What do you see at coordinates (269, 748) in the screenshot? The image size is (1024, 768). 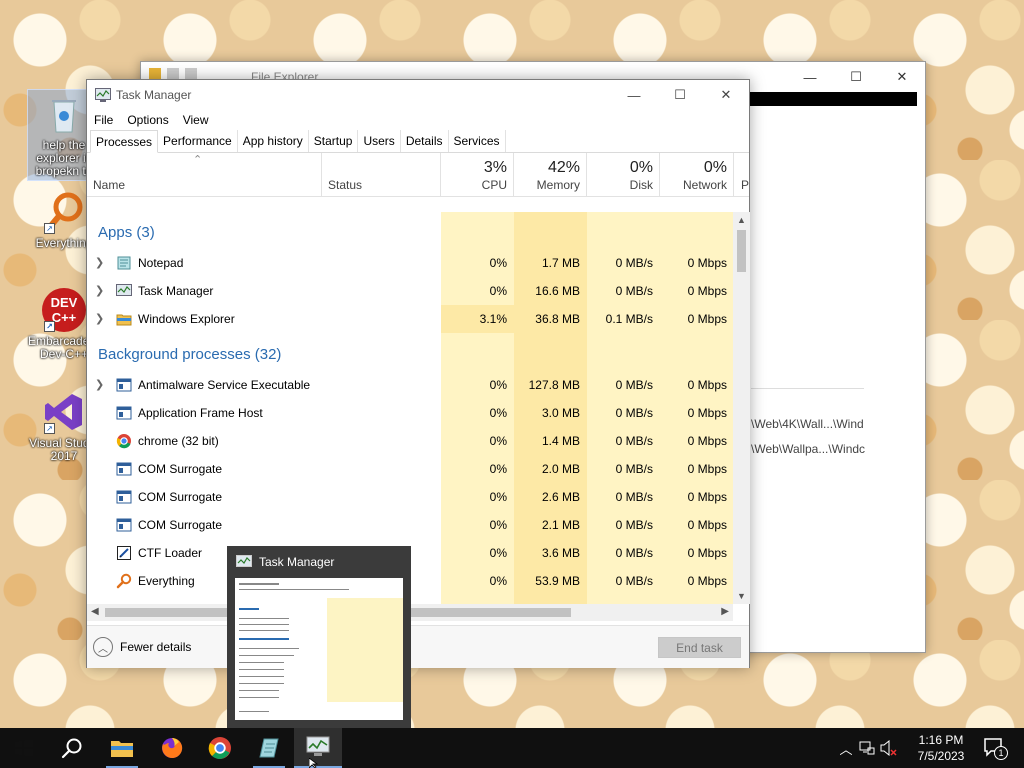 I see `taskbar-notepad` at bounding box center [269, 748].